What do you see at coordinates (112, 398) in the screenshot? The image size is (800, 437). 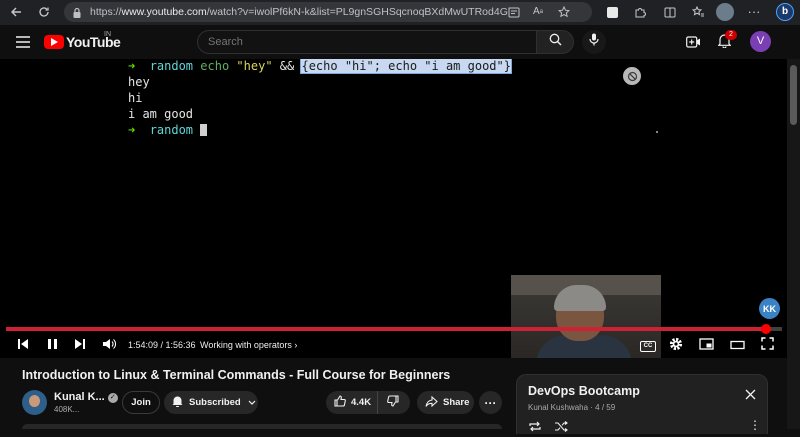 I see `verified-check-icon: ✓` at bounding box center [112, 398].